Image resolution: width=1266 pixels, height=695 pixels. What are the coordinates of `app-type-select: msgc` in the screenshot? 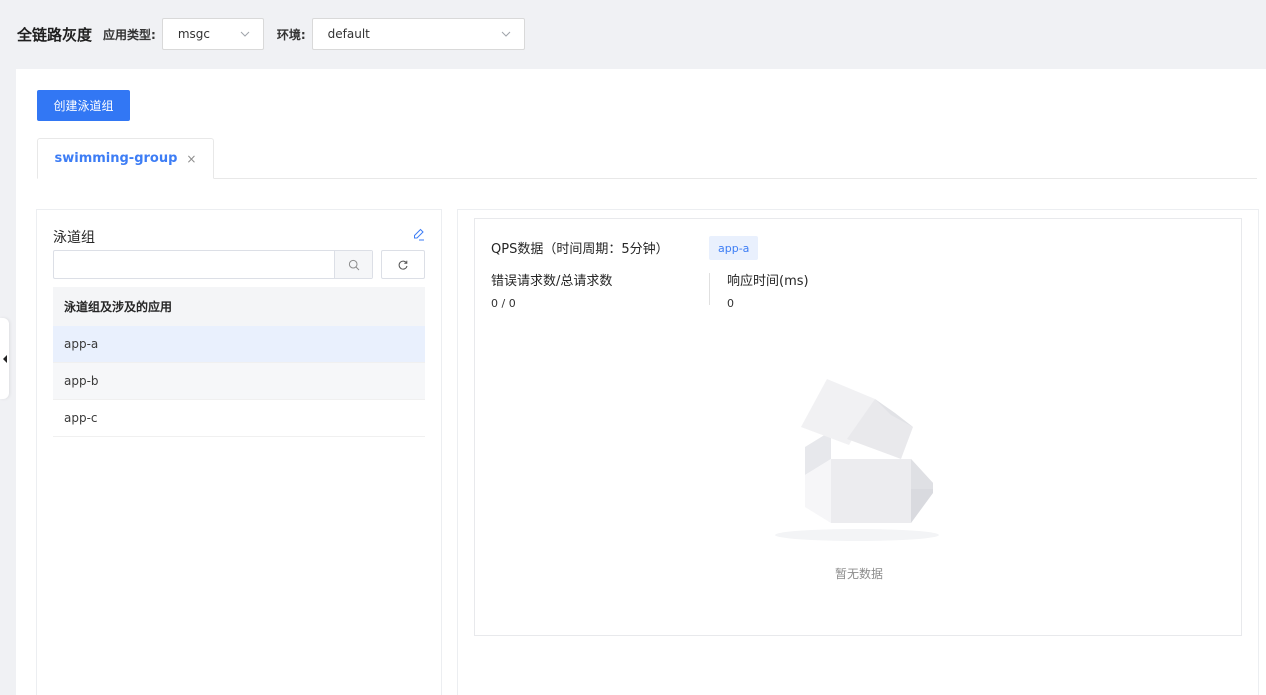 It's located at (212, 34).